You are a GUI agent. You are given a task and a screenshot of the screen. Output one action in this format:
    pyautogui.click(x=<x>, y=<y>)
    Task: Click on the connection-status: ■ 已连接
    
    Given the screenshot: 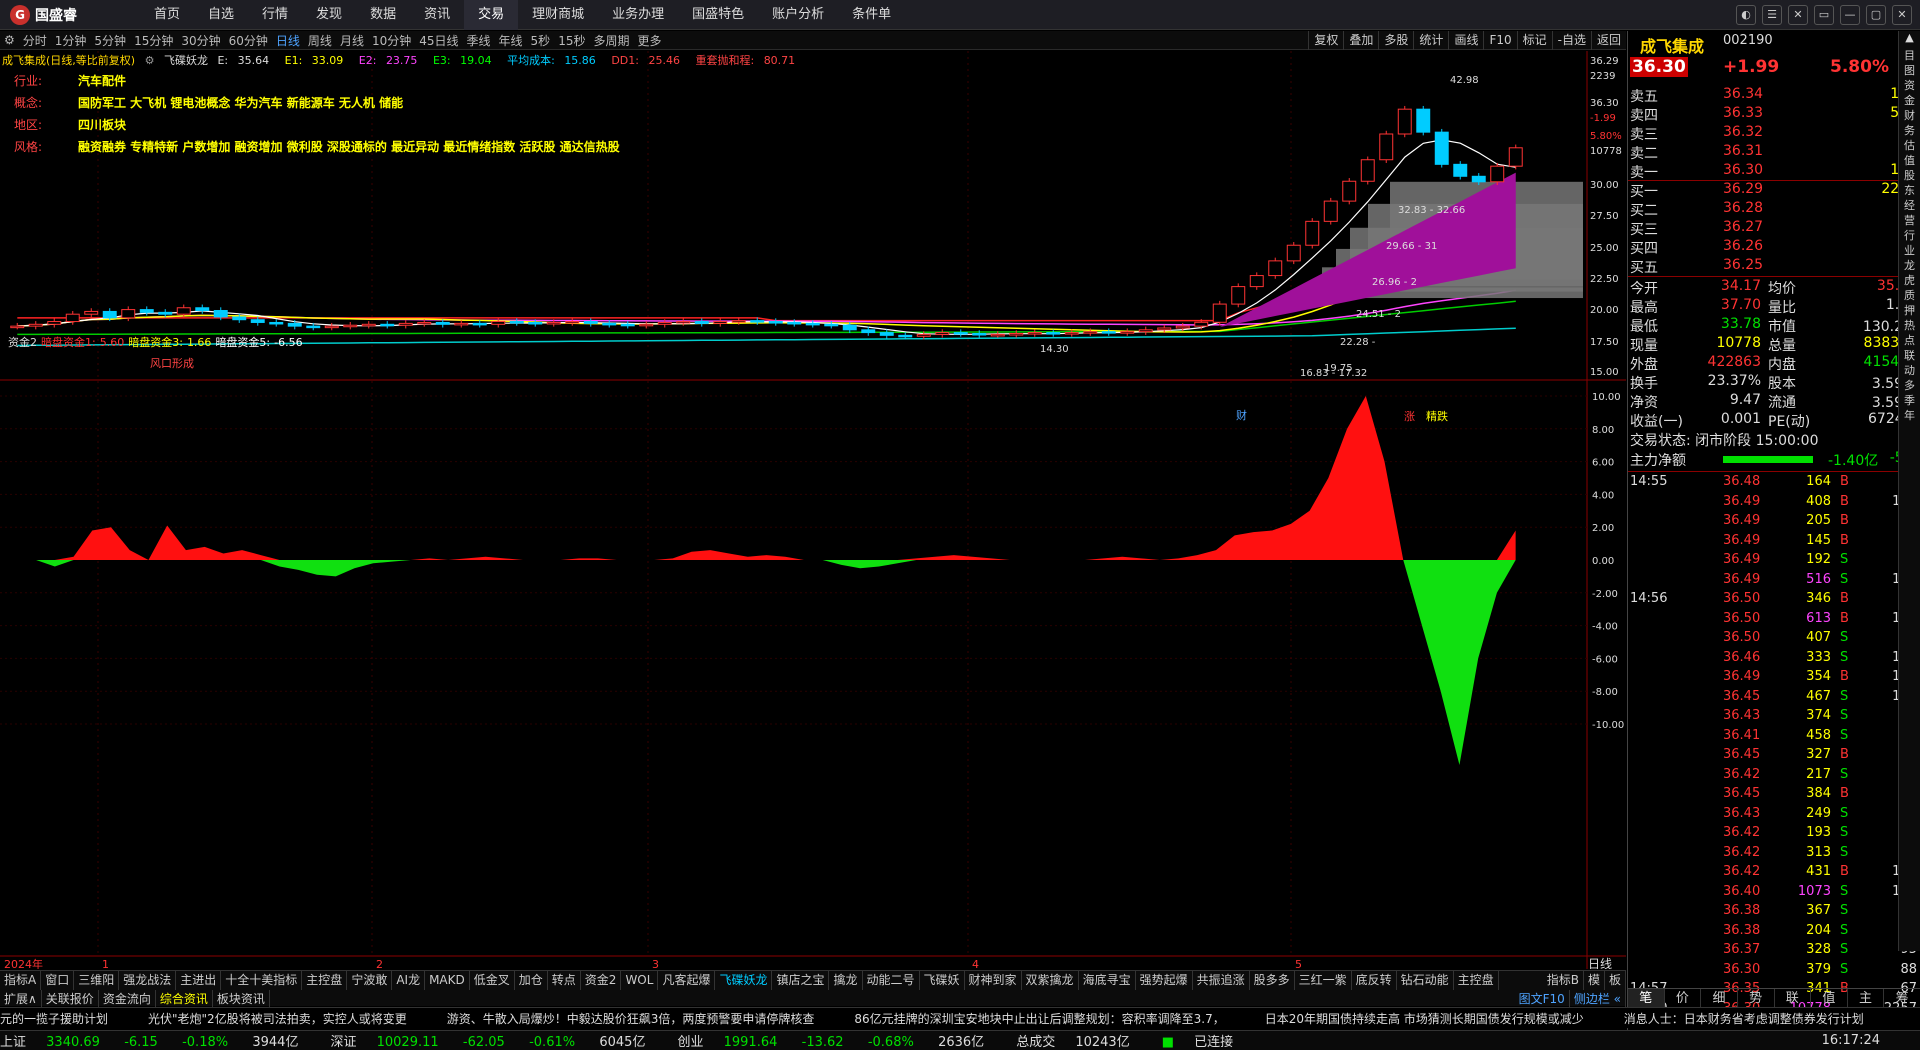 What is the action you would take?
    pyautogui.click(x=1205, y=1040)
    